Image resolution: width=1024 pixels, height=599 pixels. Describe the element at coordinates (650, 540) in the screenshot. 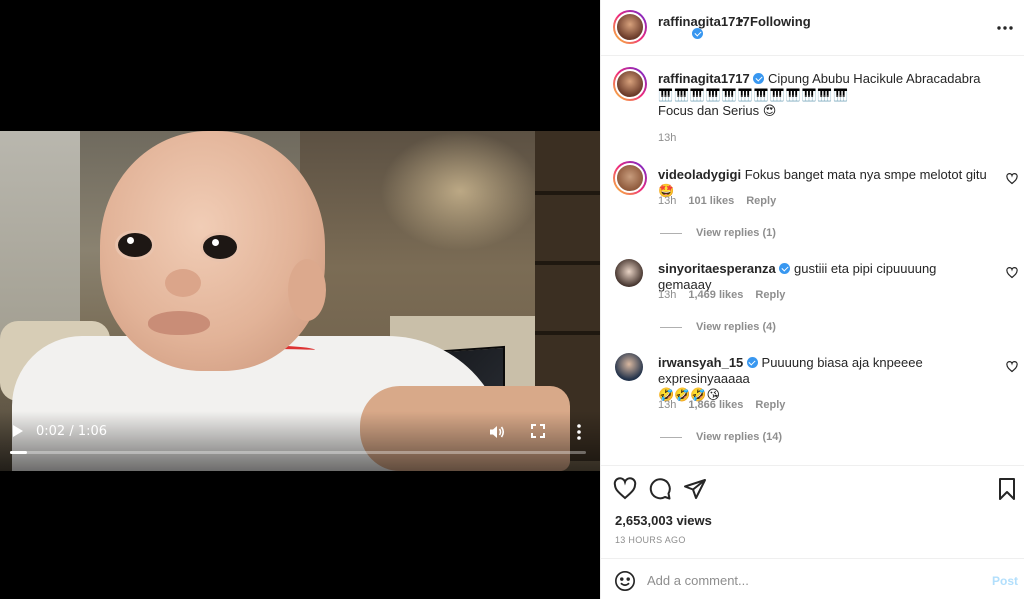

I see `post-time-ago: 13 HOURS AGO` at that location.